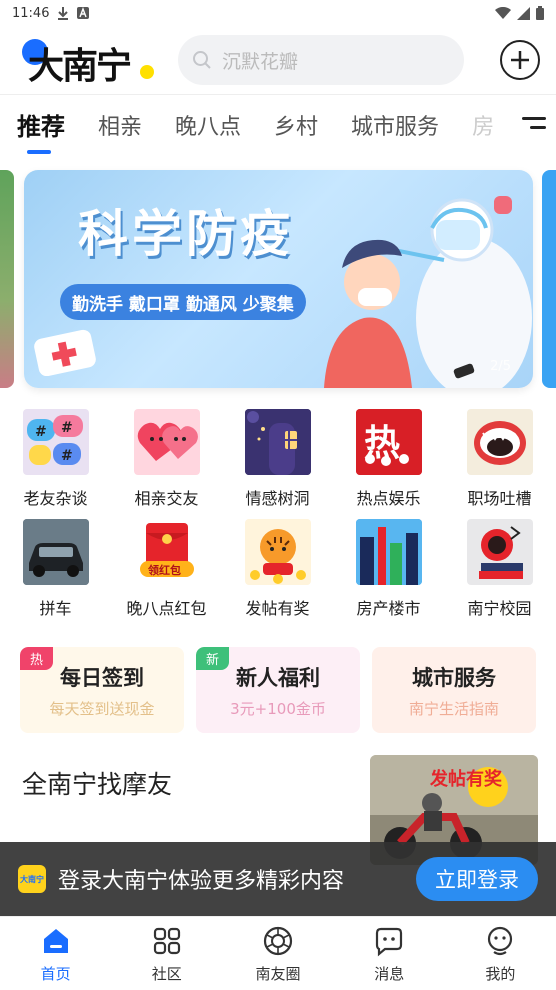 Image resolution: width=556 pixels, height=990 pixels. Describe the element at coordinates (277, 552) in the screenshot. I see `tiger-reward-icon` at that location.